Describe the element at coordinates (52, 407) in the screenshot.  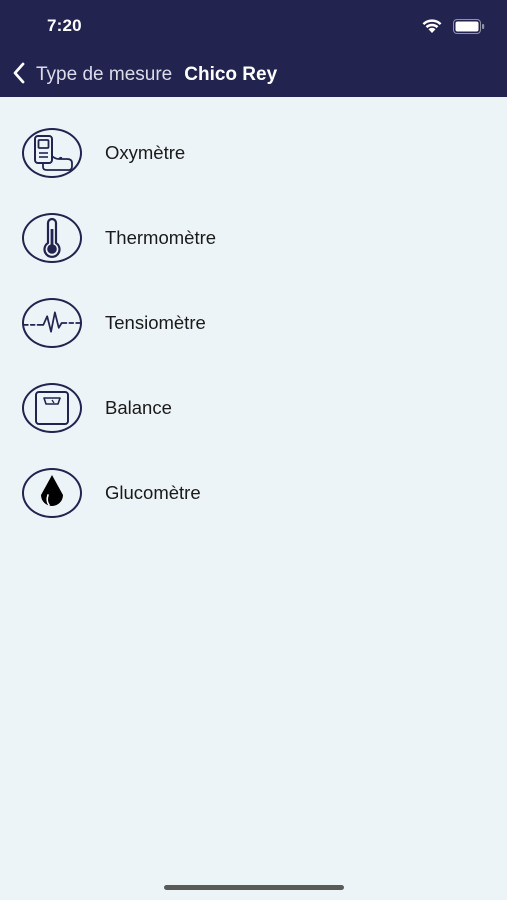
I see `scale-icon` at that location.